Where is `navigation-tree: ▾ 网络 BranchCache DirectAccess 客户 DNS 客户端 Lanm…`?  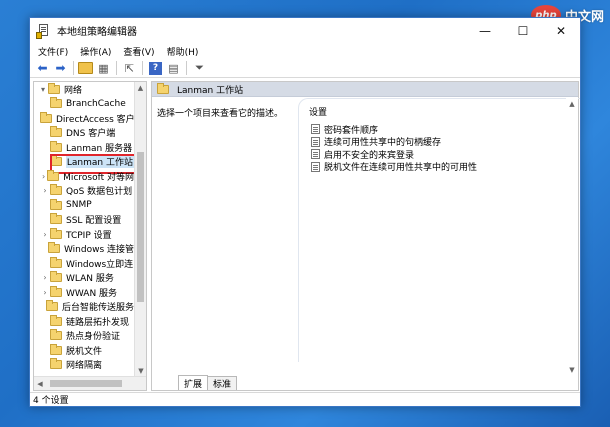
navigation-tree: ▾ 网络 BranchCache DirectAccess 客户 DNS 客户端 Lanm… is located at coordinates (90, 236).